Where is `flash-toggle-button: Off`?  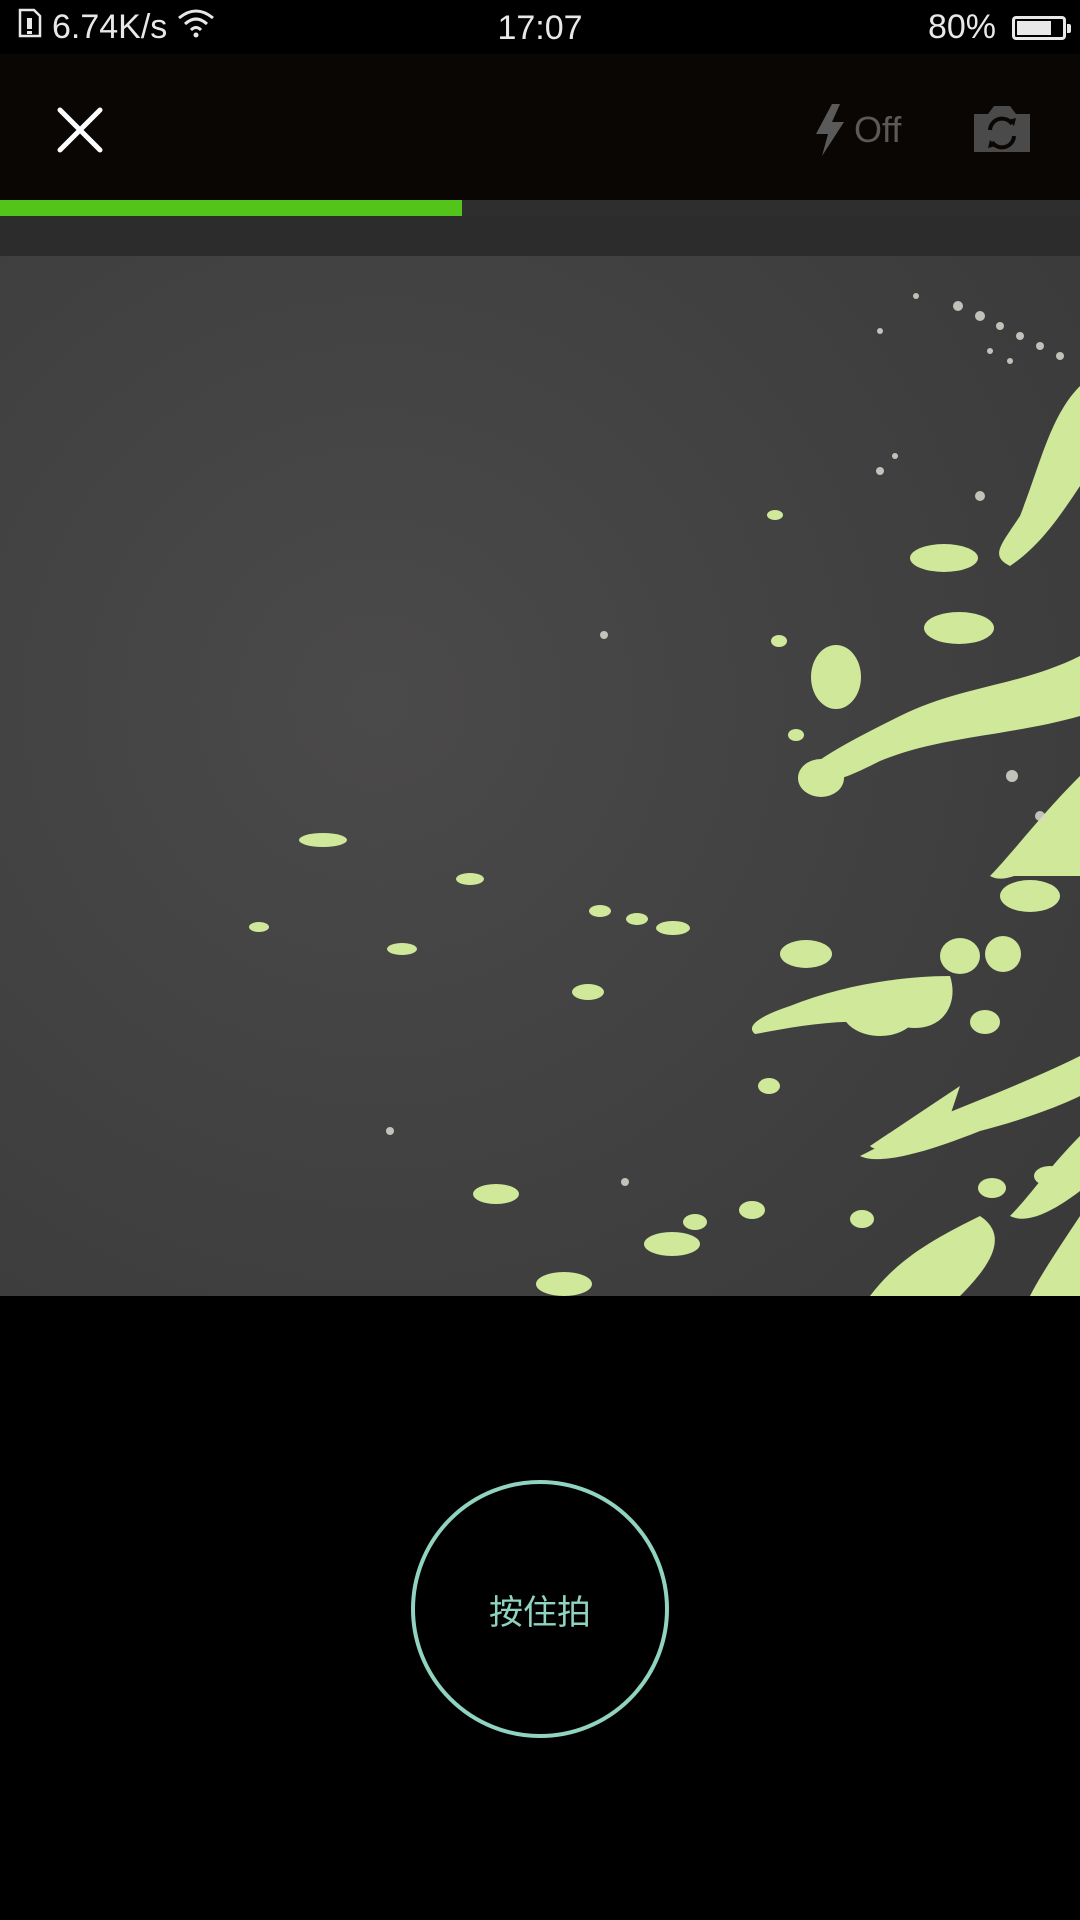 flash-toggle-button: Off is located at coordinates (856, 130).